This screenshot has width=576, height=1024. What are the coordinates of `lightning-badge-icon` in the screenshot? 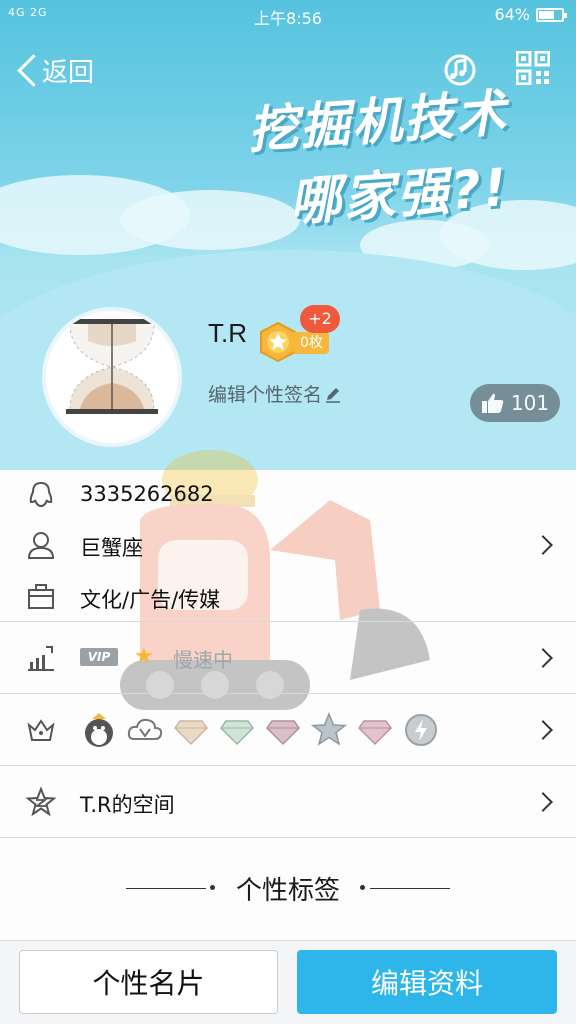 It's located at (421, 730).